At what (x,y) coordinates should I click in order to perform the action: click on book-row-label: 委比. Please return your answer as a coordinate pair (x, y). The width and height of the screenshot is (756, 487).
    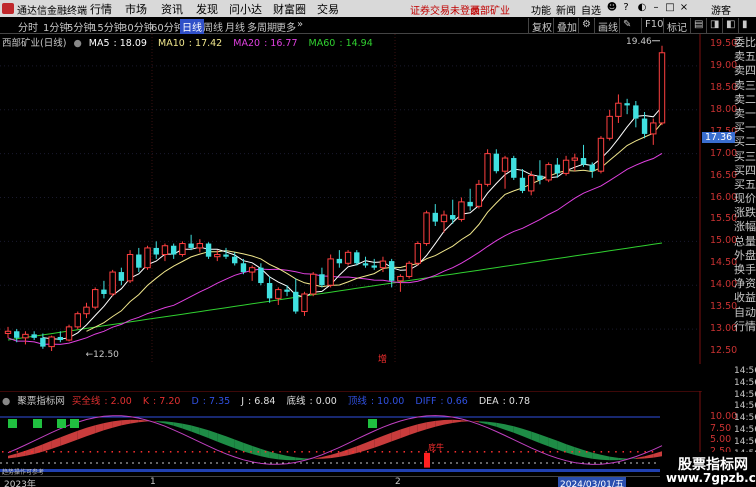
    Looking at the image, I should click on (745, 43).